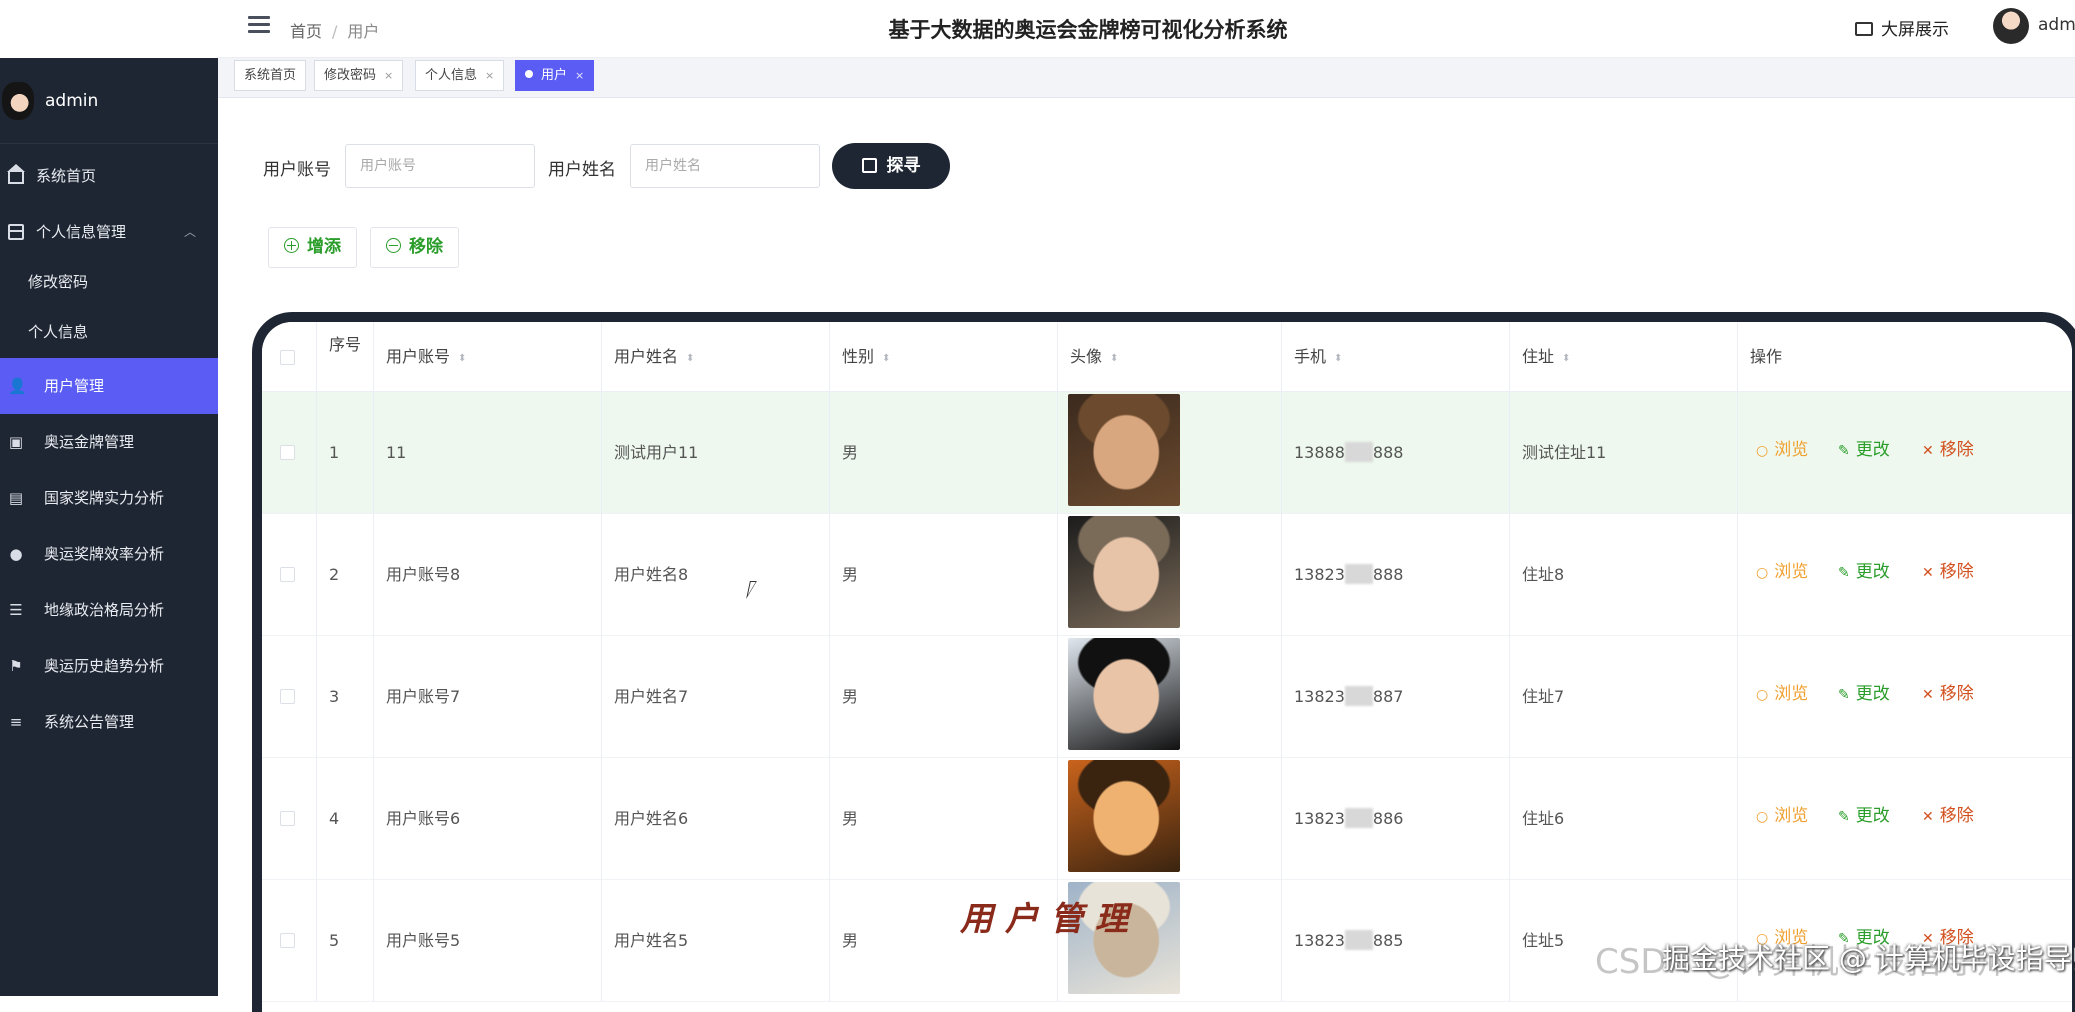 The width and height of the screenshot is (2075, 1012). What do you see at coordinates (460, 75) in the screenshot?
I see `tab-personal-info: 个人信息 ×` at bounding box center [460, 75].